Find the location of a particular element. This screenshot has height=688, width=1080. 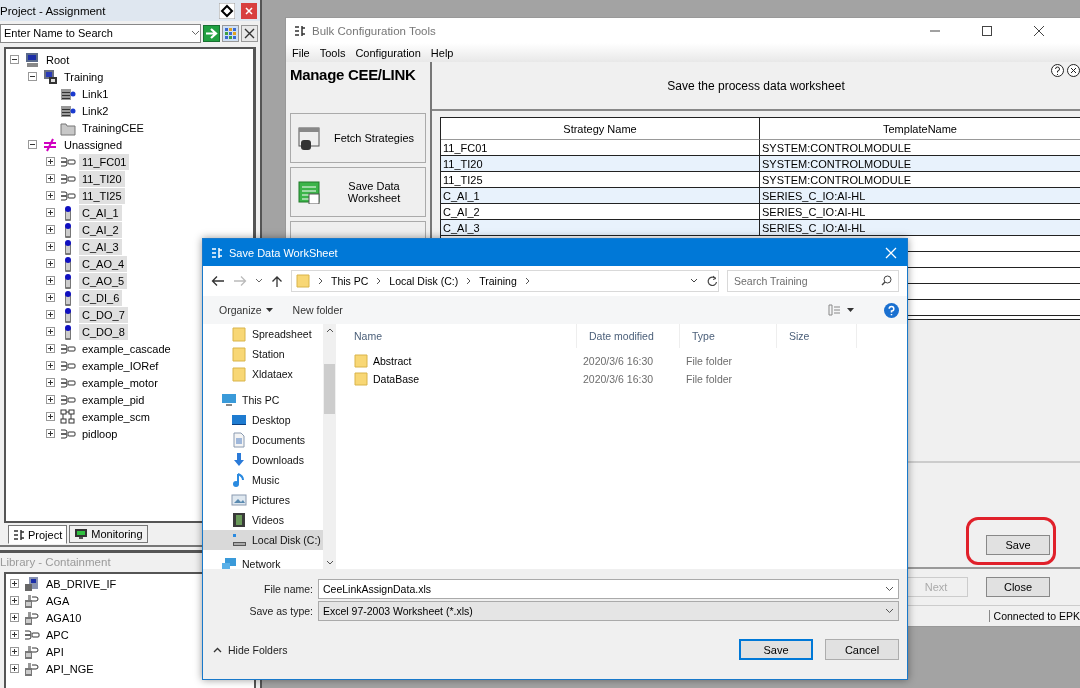

file-name-field: CeeLinkAssignData.xls is located at coordinates (608, 589).